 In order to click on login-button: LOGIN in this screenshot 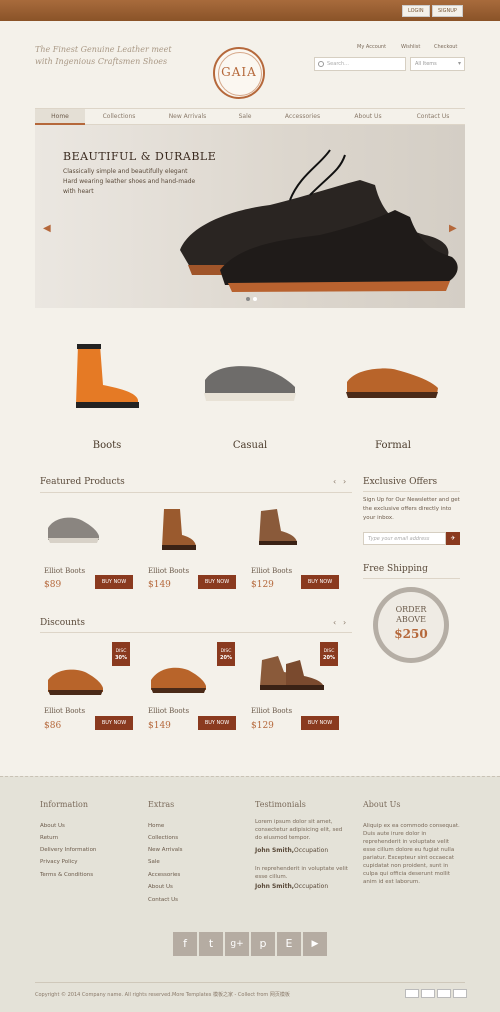, I will do `click(416, 11)`.